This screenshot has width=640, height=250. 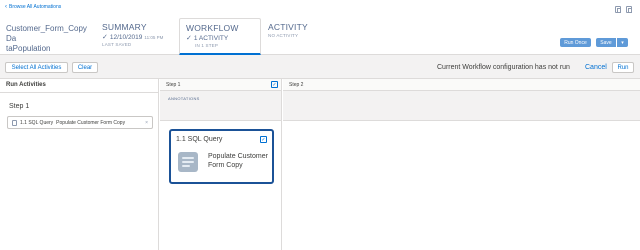 I want to click on last-saved-label: LAST SAVED, so click(x=117, y=44).